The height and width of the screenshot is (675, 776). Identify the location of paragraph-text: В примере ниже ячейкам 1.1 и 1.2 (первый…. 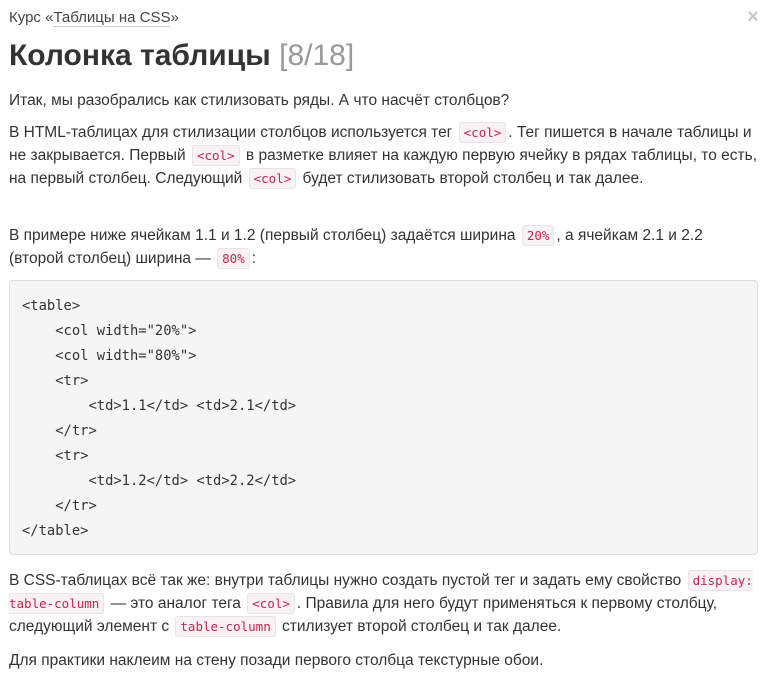
(262, 235).